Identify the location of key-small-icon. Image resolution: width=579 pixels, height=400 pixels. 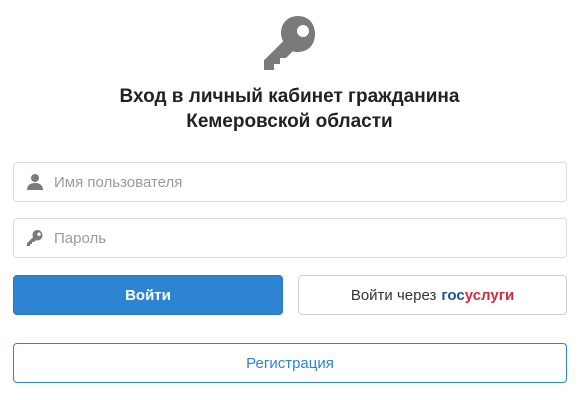
(35, 238).